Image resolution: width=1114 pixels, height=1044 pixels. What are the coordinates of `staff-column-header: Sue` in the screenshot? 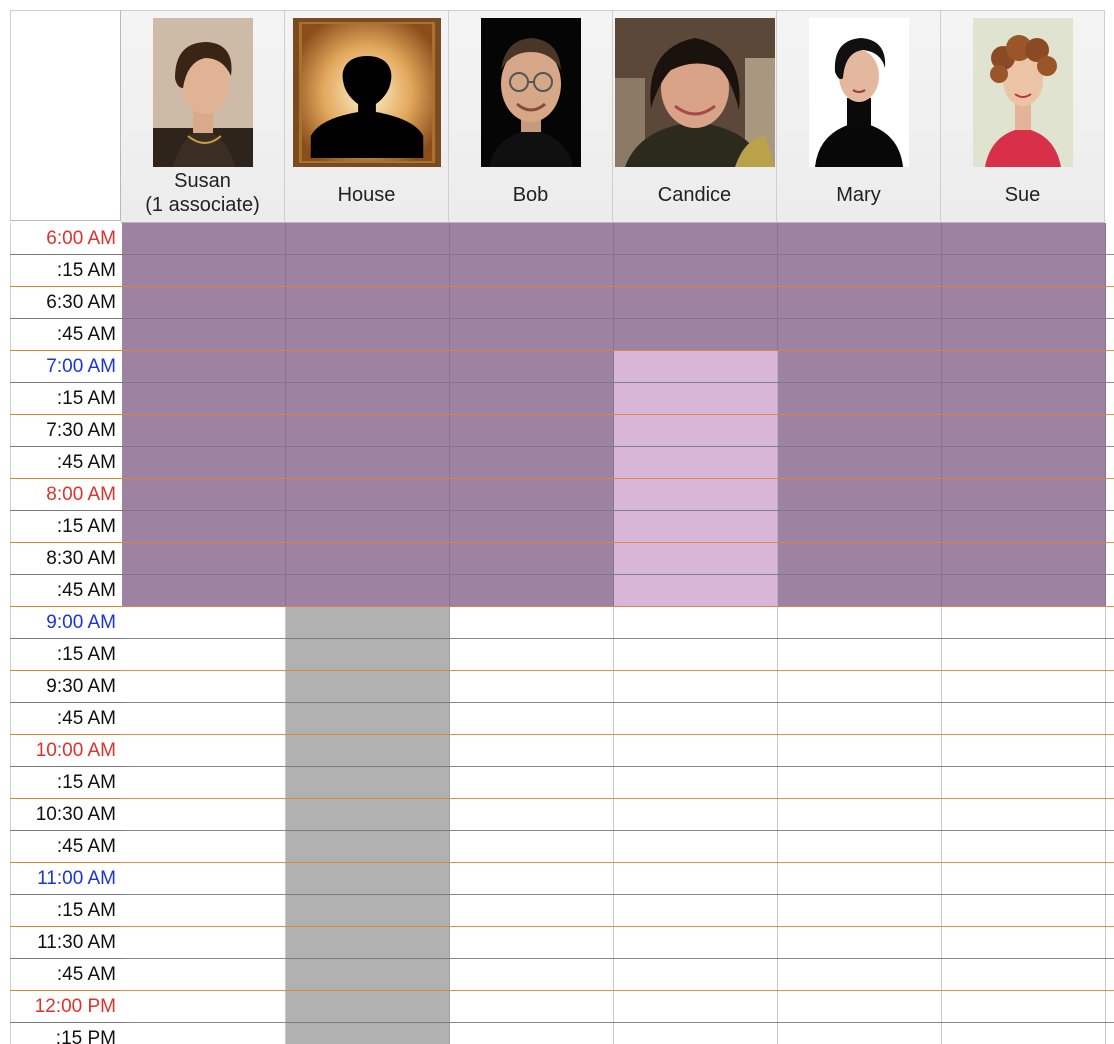 It's located at (1023, 116).